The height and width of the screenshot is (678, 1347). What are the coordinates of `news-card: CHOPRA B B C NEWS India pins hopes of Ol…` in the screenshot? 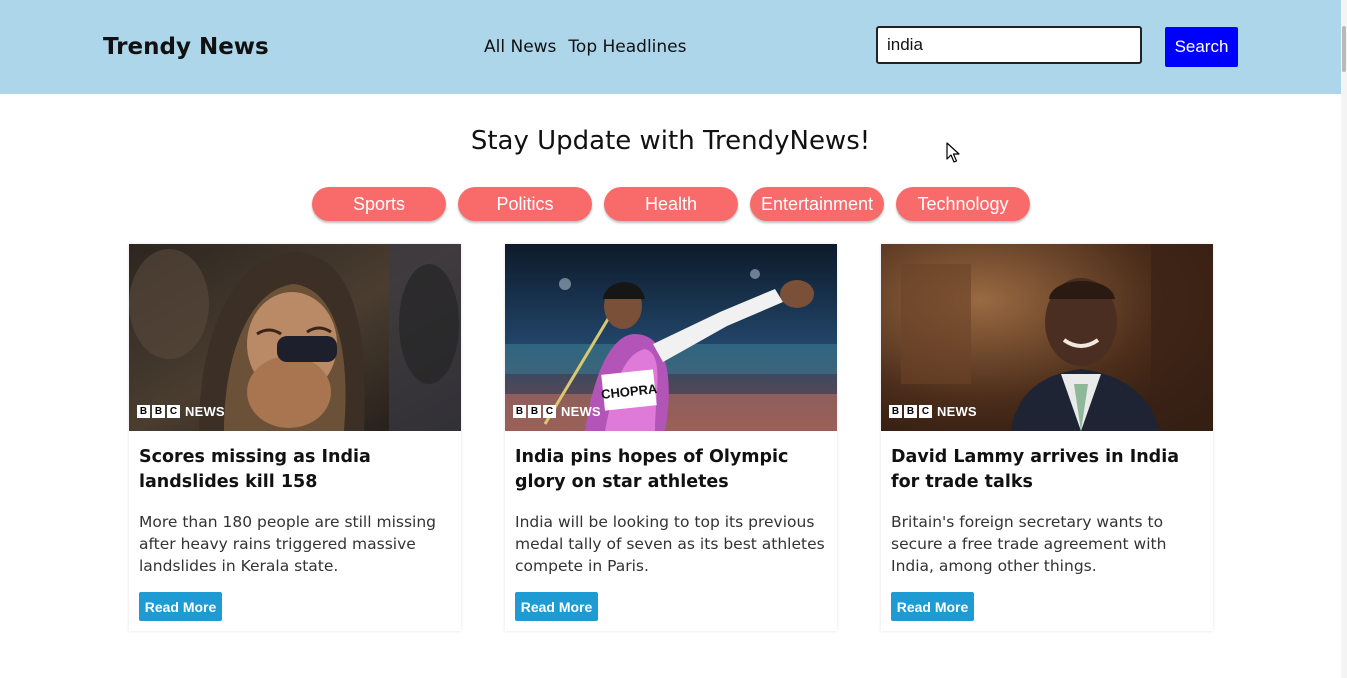 It's located at (671, 437).